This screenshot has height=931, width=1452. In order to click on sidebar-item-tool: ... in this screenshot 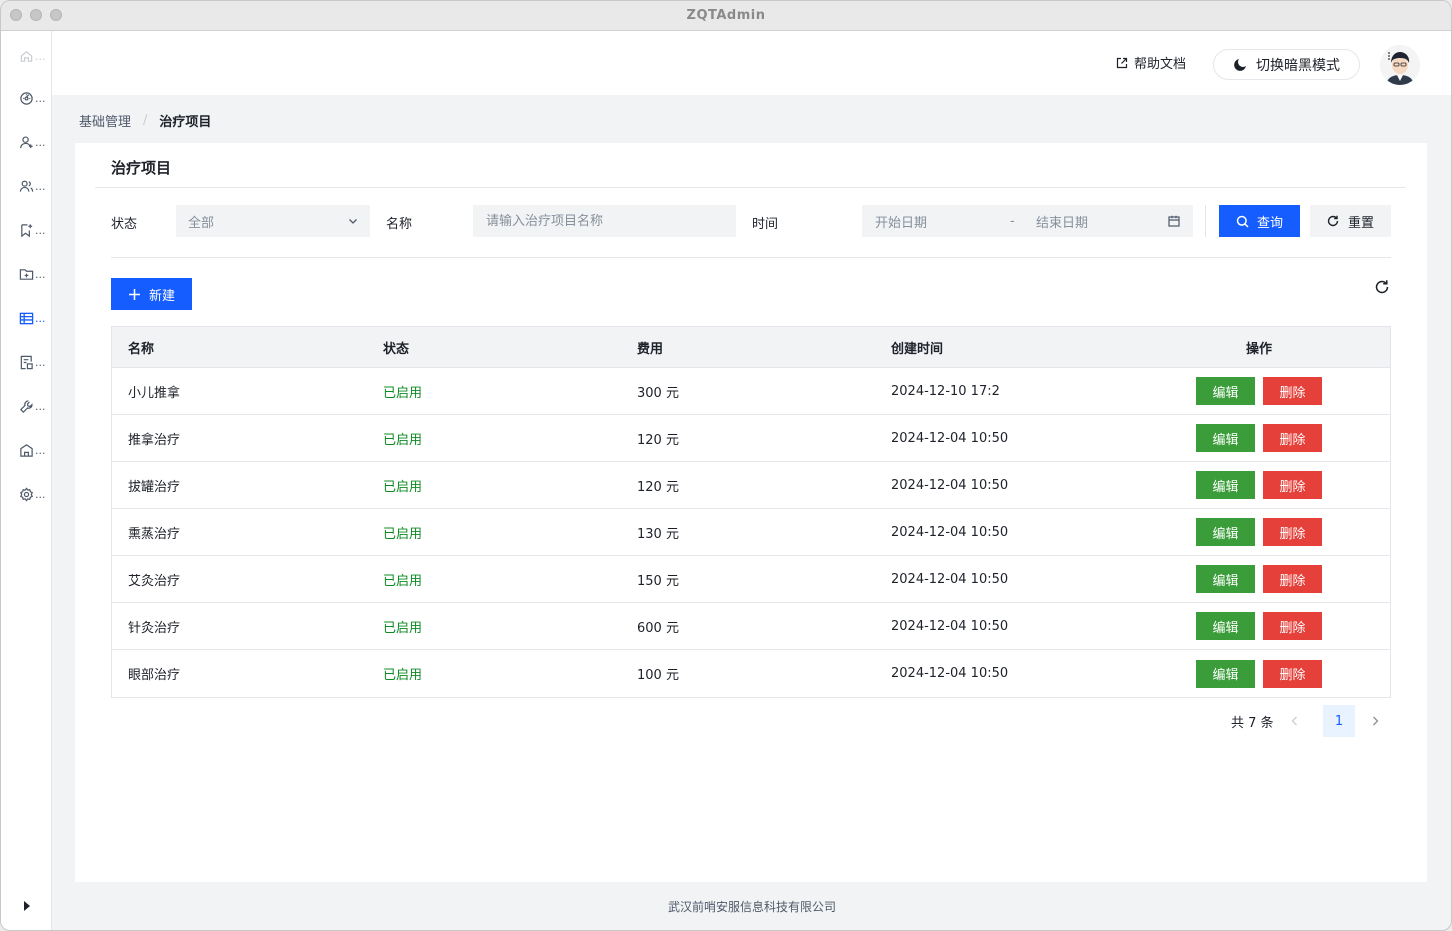, I will do `click(35, 406)`.